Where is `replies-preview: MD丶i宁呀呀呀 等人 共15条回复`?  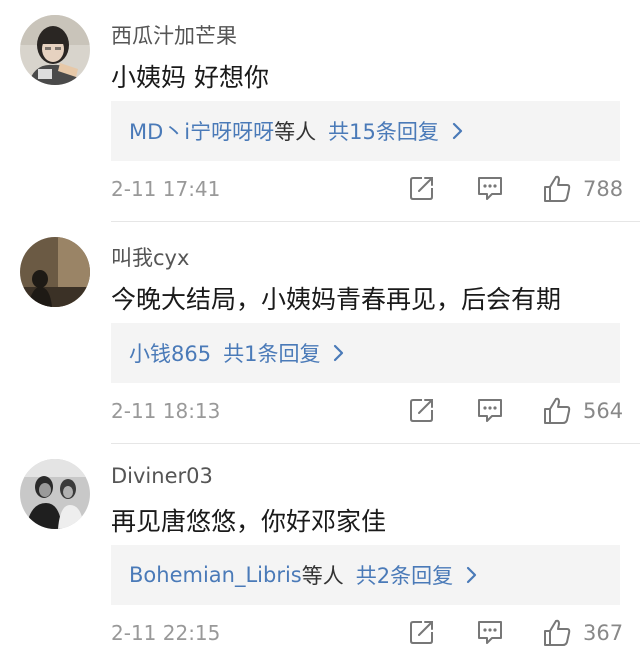
replies-preview: MD丶i宁呀呀呀 等人 共15条回复 is located at coordinates (365, 131).